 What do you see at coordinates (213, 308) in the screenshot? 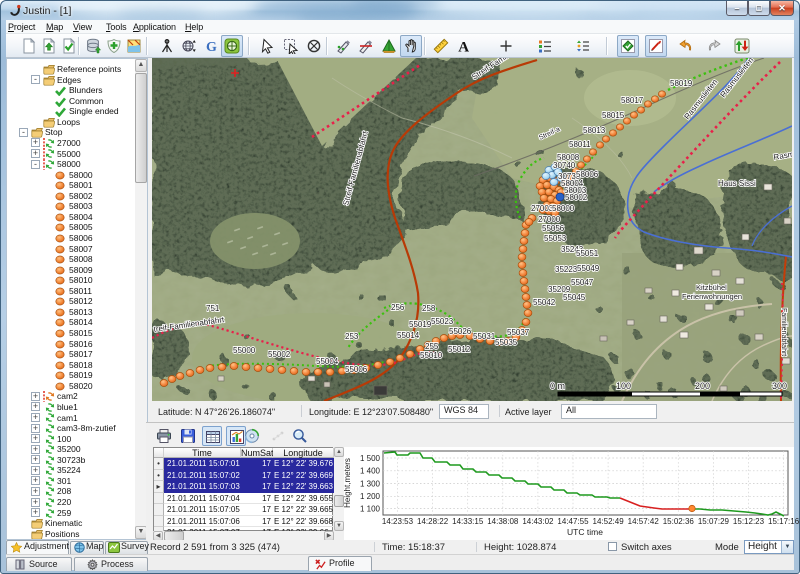
I see `svg-text: 751` at bounding box center [213, 308].